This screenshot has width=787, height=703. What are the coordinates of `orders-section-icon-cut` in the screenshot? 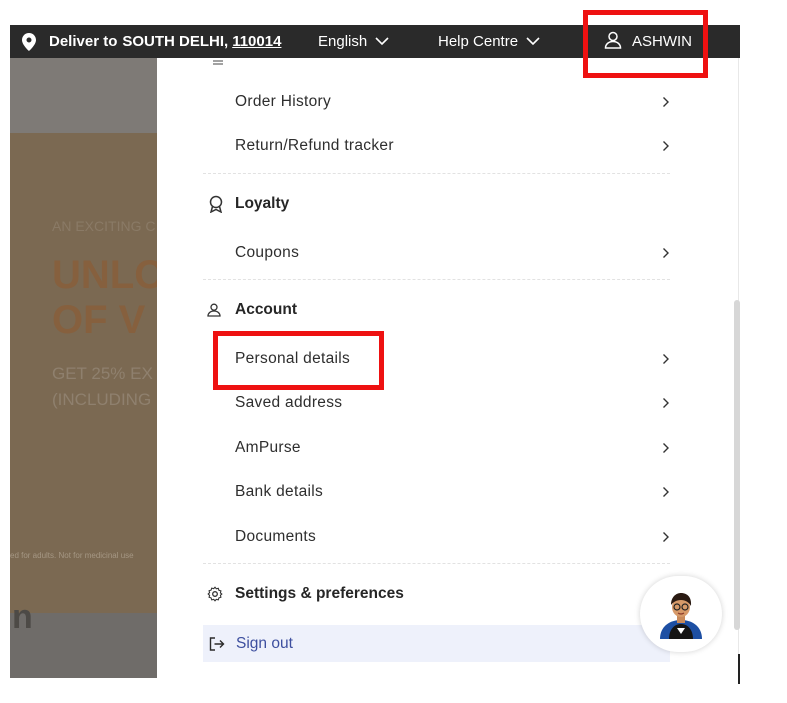 It's located at (218, 63).